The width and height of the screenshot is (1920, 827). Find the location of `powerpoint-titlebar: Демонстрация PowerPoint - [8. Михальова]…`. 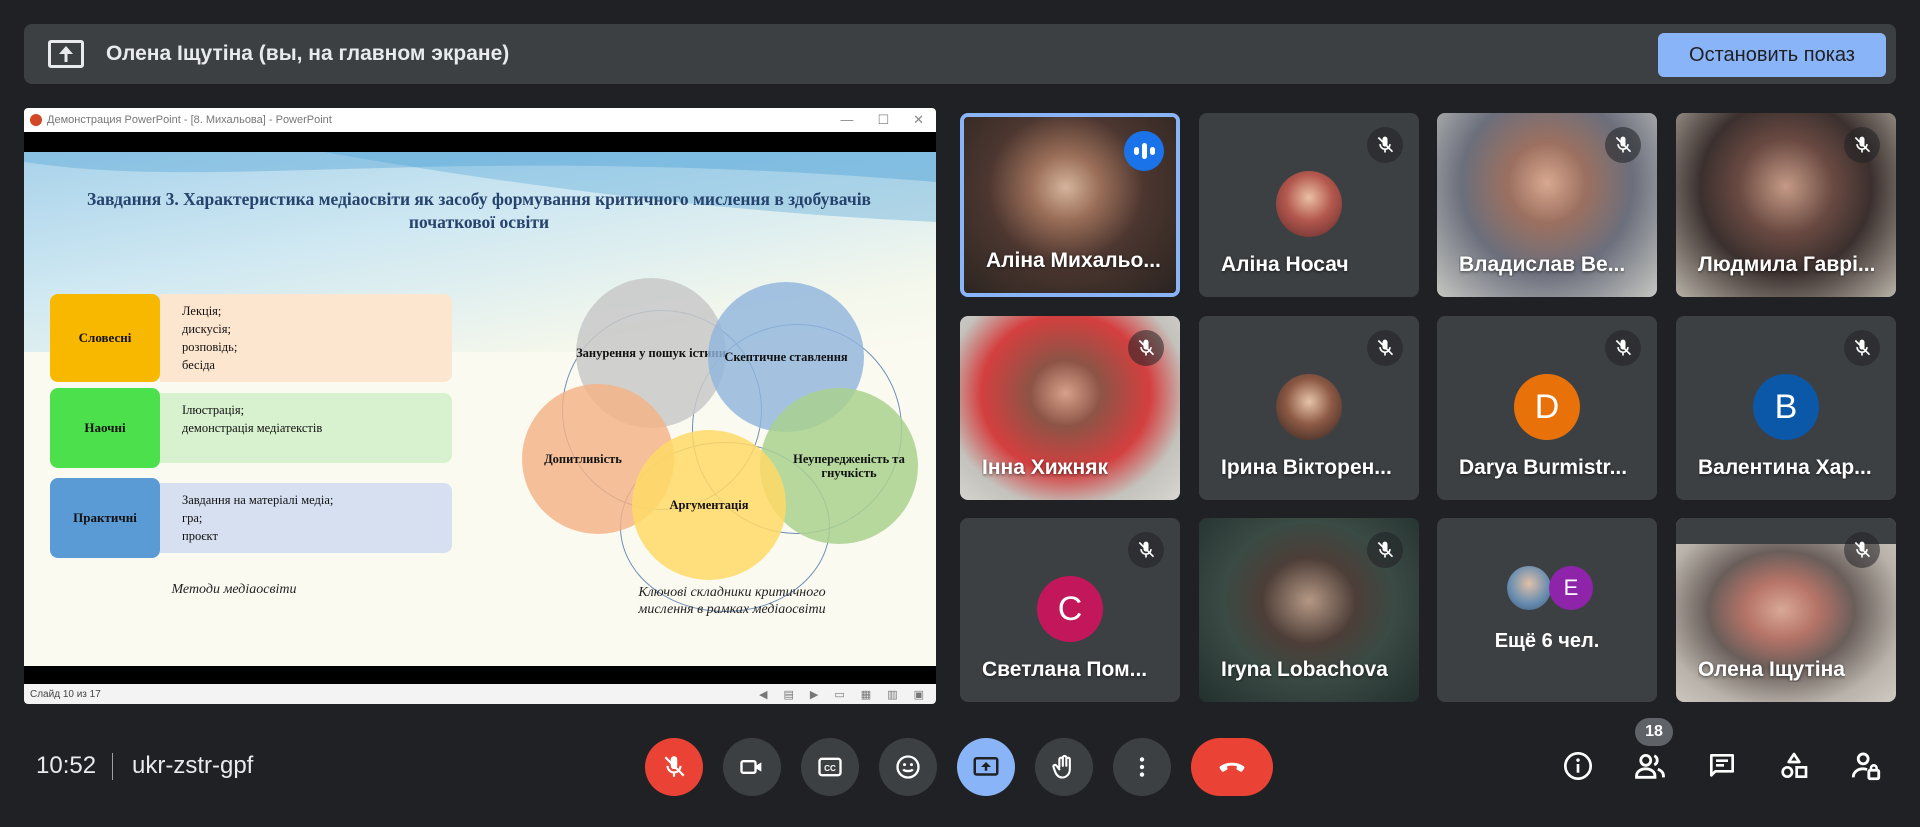

powerpoint-titlebar: Демонстрация PowerPoint - [8. Михальова]… is located at coordinates (480, 120).